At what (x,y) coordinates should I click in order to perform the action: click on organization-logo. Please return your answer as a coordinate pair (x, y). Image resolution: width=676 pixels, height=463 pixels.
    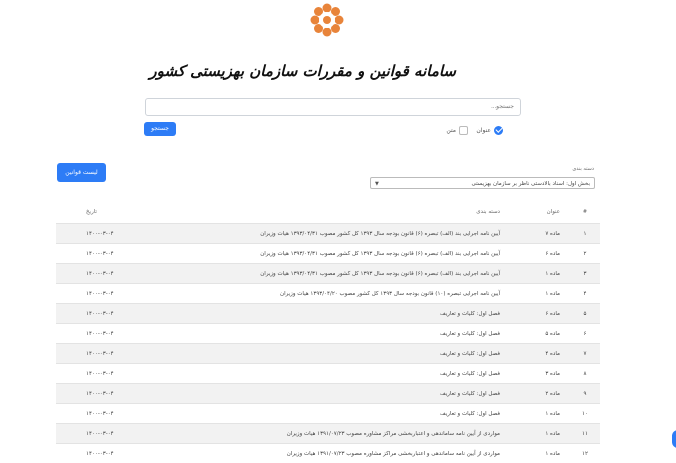
    Looking at the image, I should click on (327, 20).